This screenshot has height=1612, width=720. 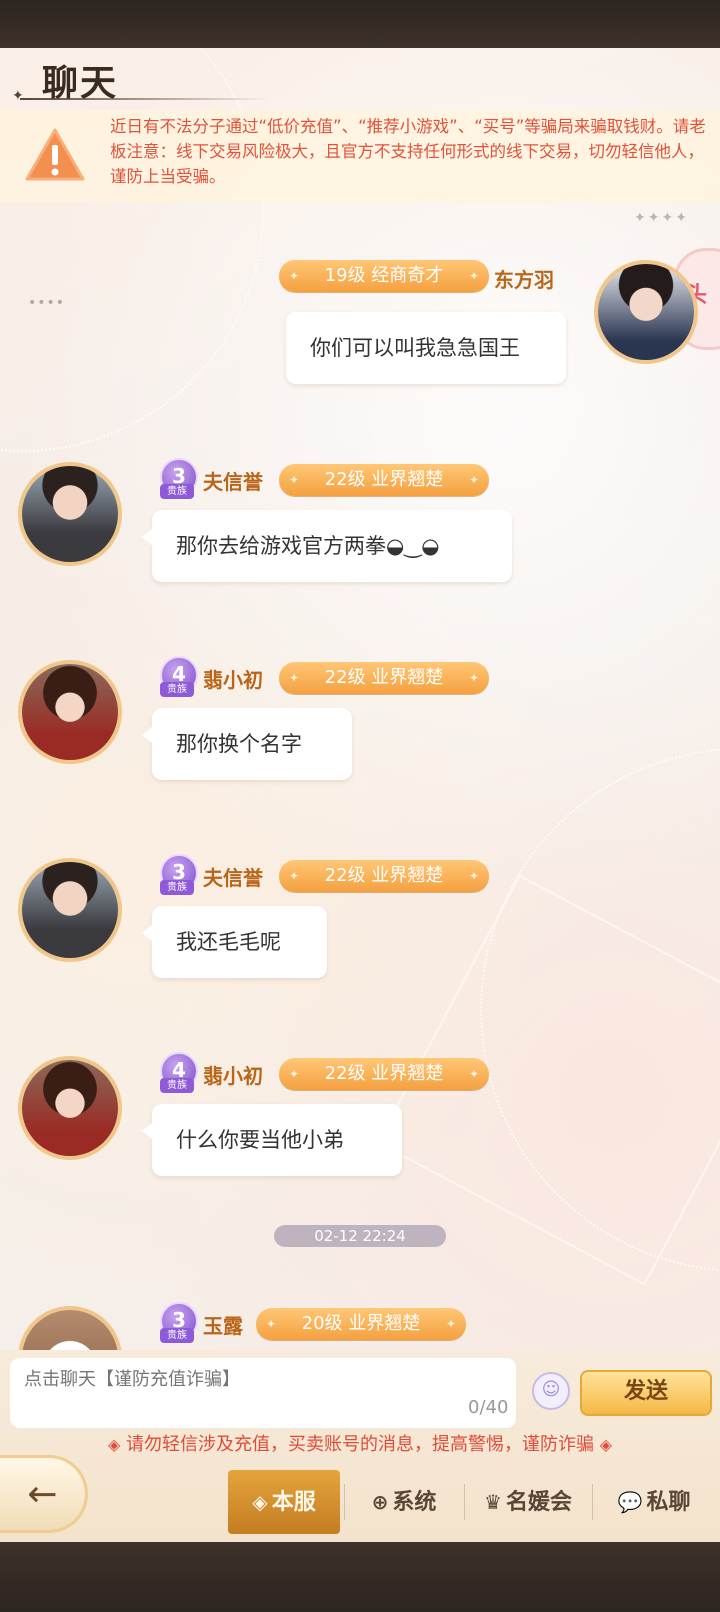 What do you see at coordinates (259, 1379) in the screenshot?
I see `chat-input` at bounding box center [259, 1379].